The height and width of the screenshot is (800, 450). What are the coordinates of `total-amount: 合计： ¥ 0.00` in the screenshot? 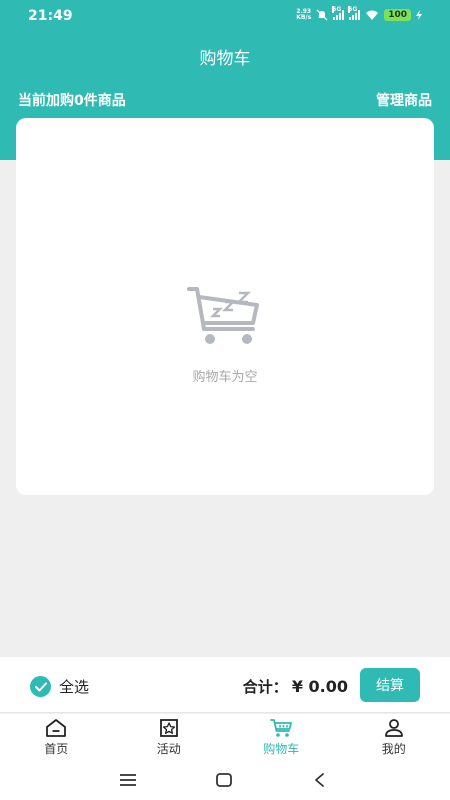 It's located at (295, 686).